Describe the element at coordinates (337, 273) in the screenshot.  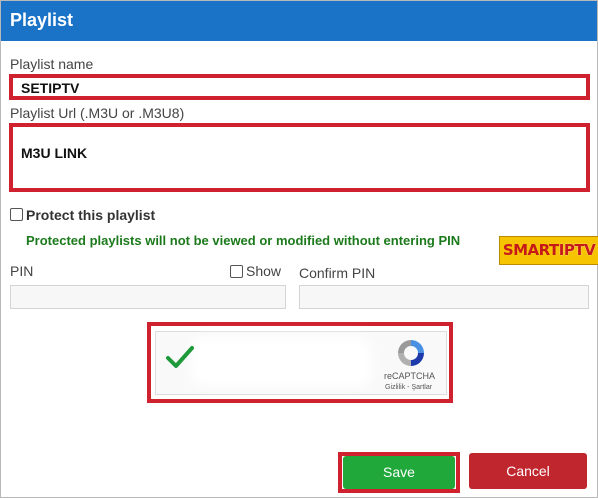
I see `confirm-pin-label: Confirm PIN` at that location.